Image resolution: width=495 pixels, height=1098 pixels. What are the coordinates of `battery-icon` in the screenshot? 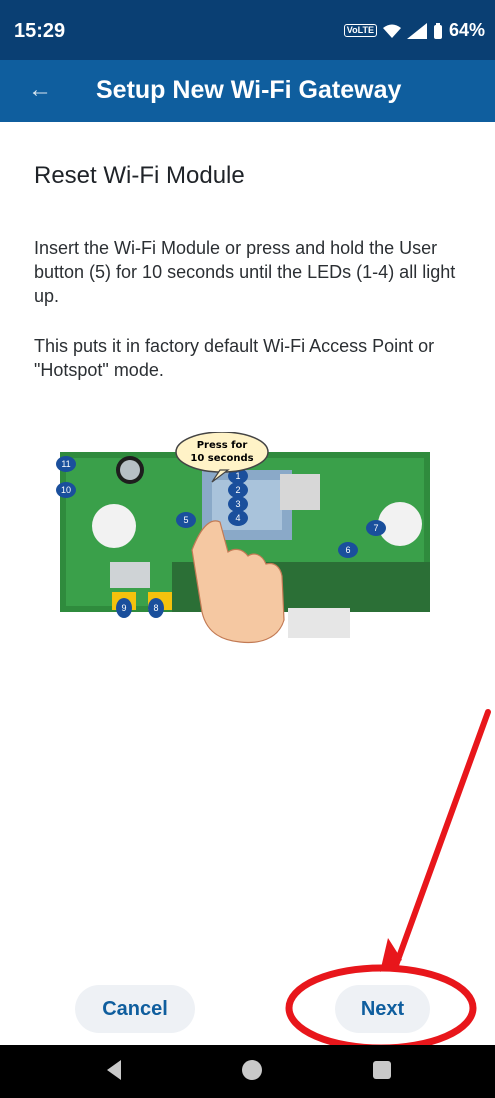 It's located at (437, 30).